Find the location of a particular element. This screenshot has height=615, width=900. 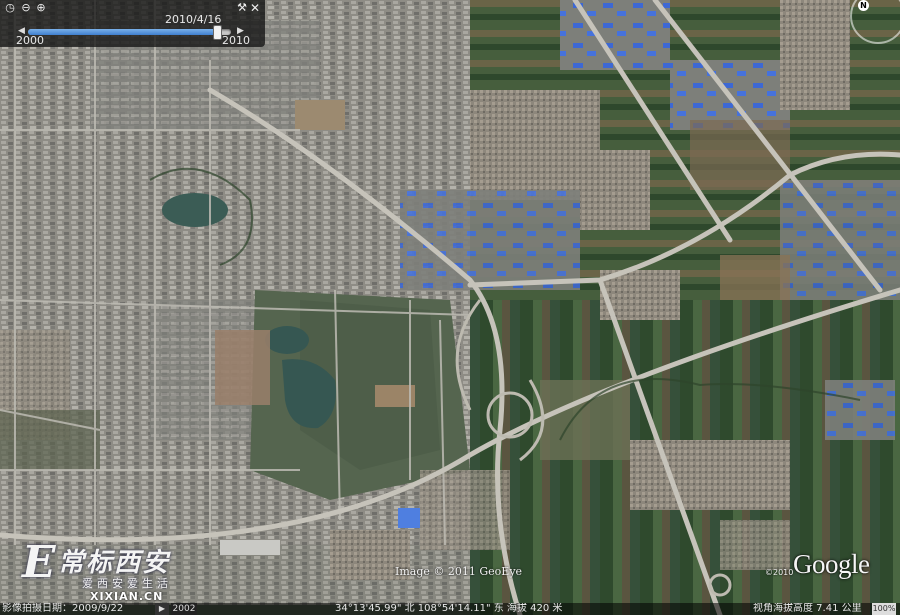

time-slider-fill is located at coordinates (122, 32).